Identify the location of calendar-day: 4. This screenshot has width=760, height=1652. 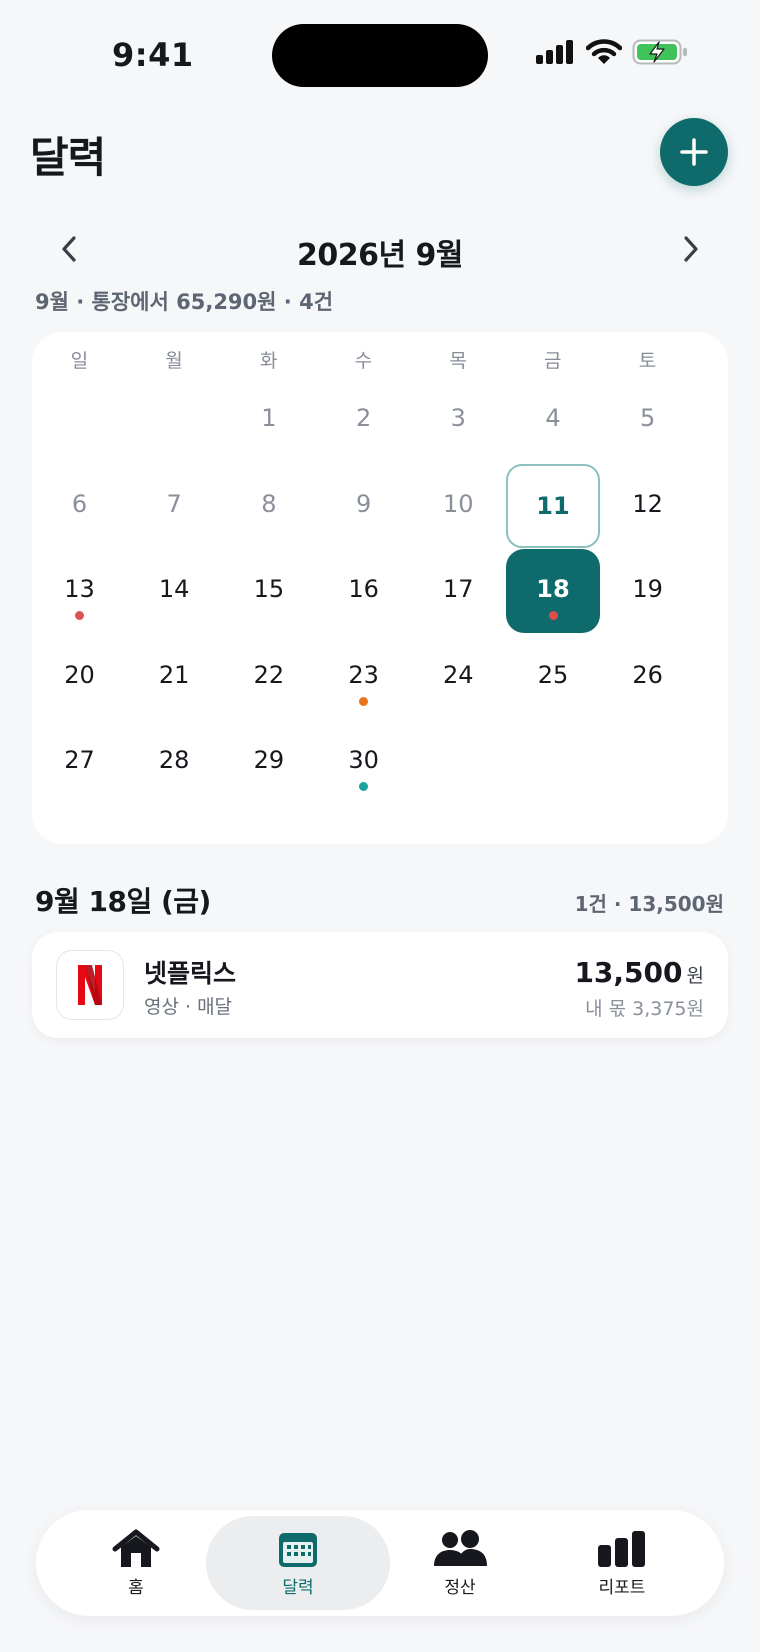
(553, 420).